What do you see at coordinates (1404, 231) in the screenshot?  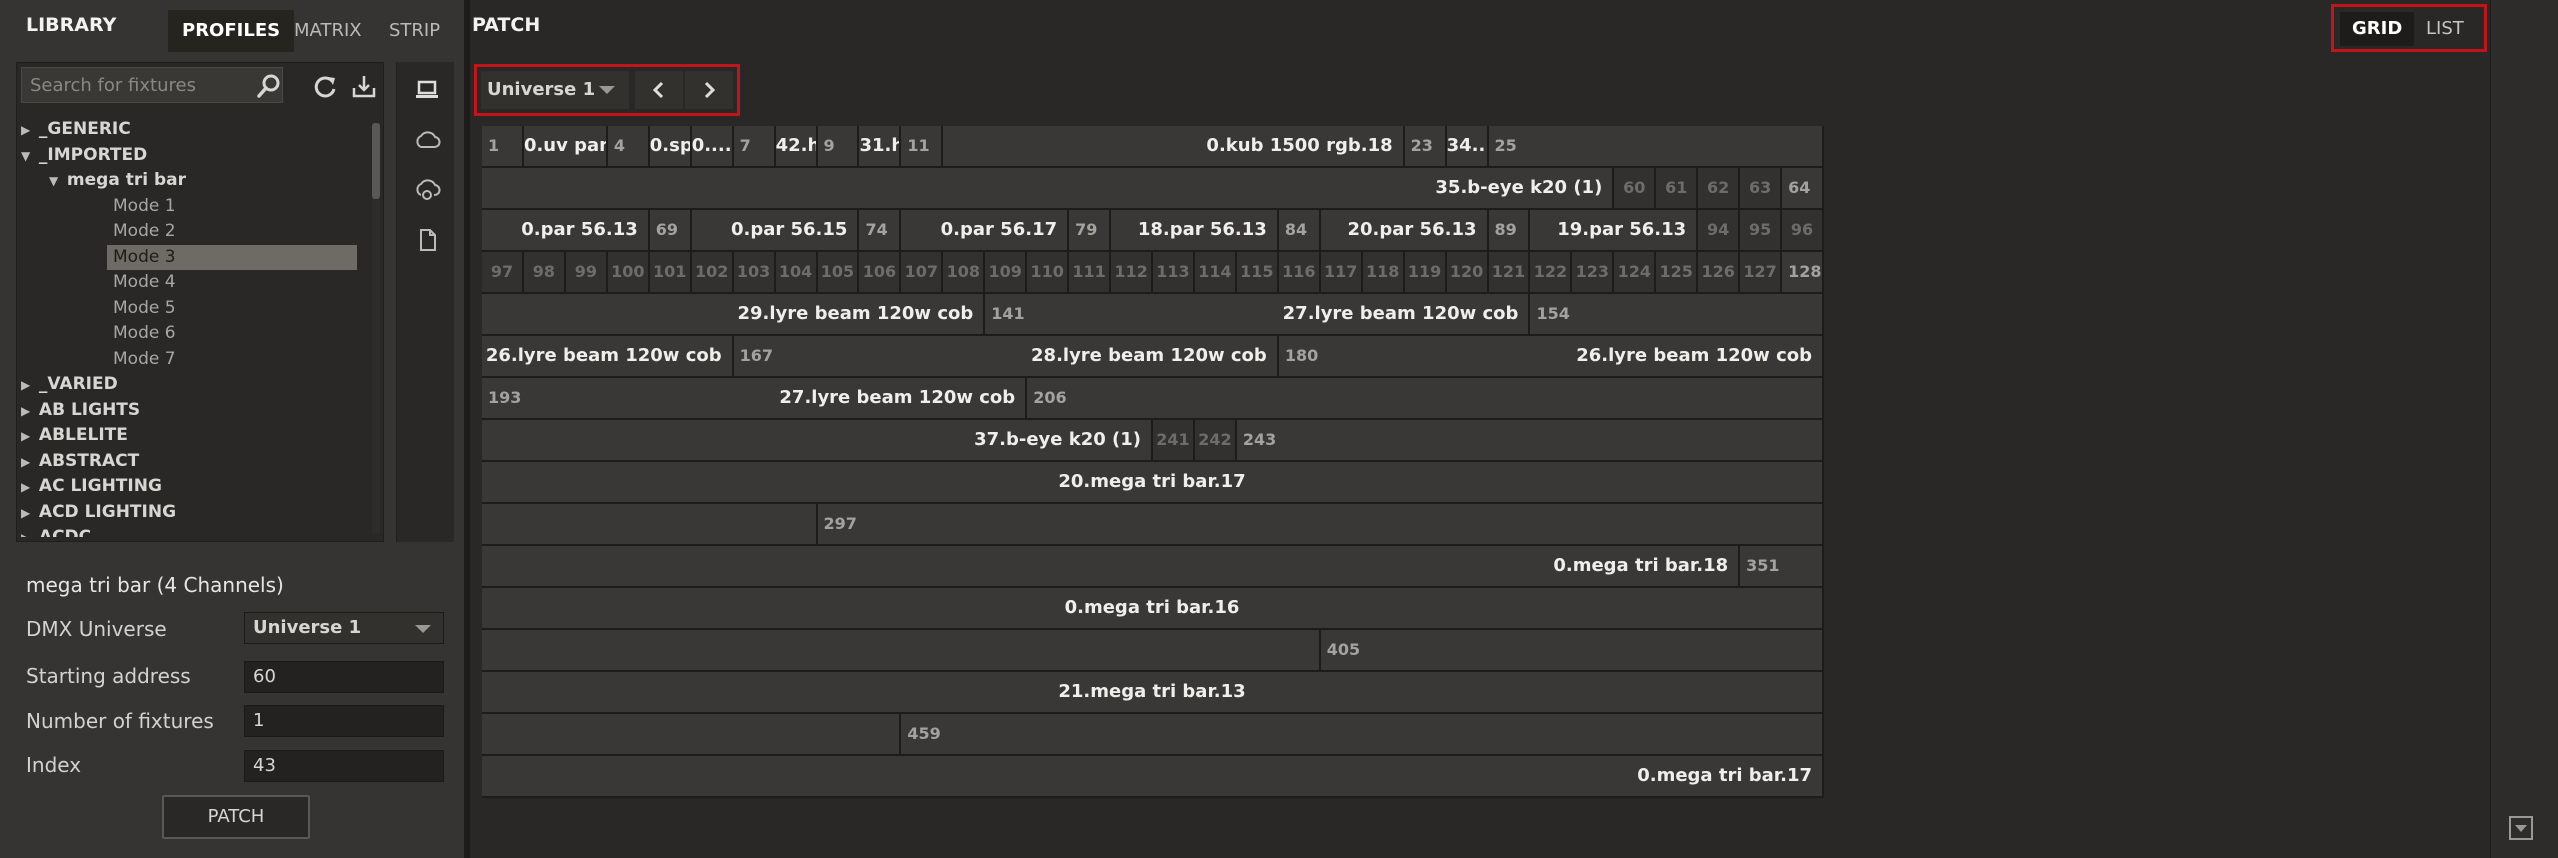 I see `fixture-cell: 20.par 56.13` at bounding box center [1404, 231].